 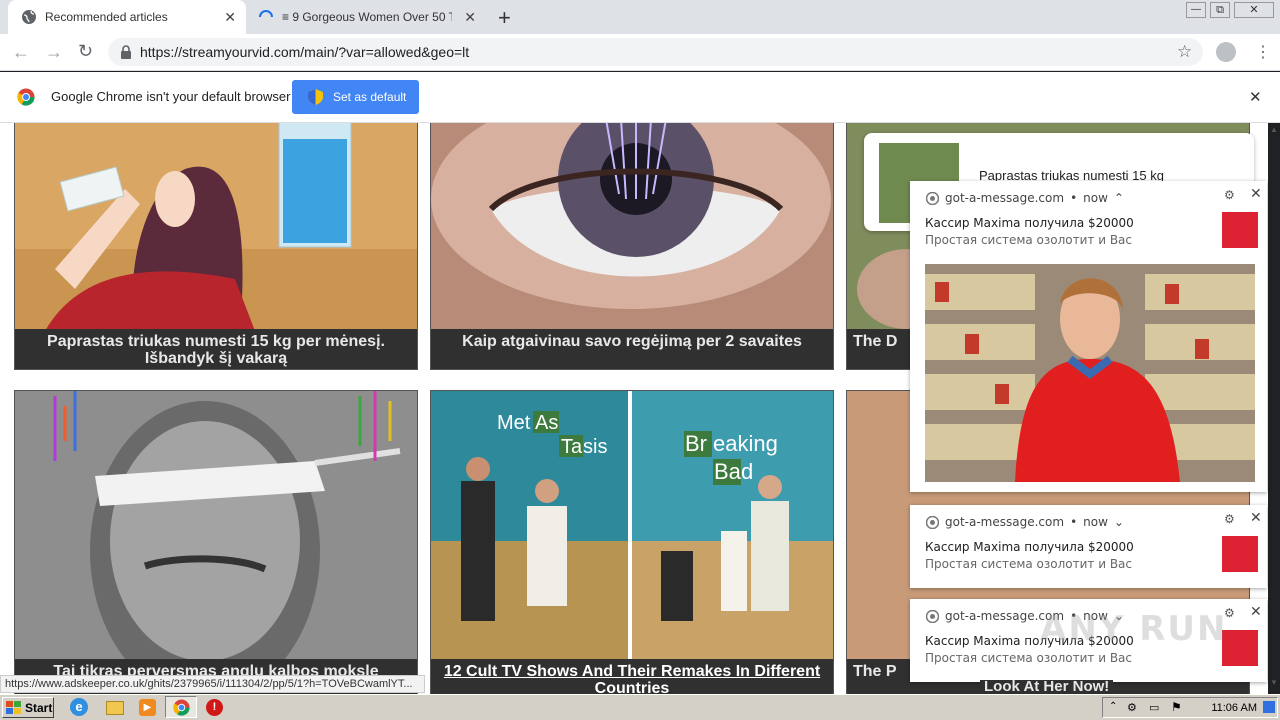 I want to click on poster-title-left-4: sis, so click(x=595, y=447).